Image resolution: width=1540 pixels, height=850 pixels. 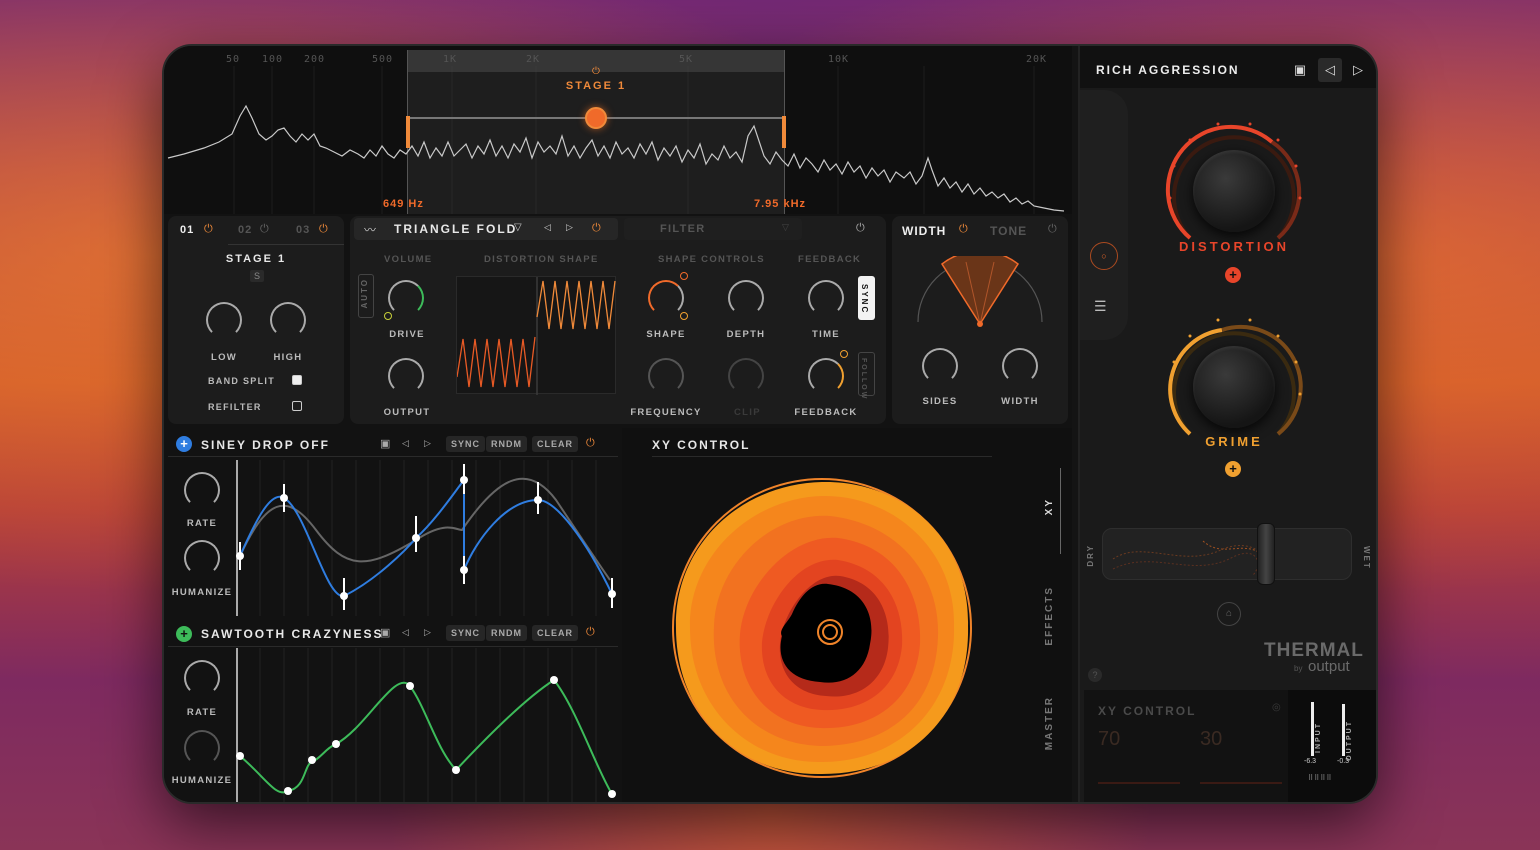 I want to click on target-icon: ○, so click(x=1104, y=256).